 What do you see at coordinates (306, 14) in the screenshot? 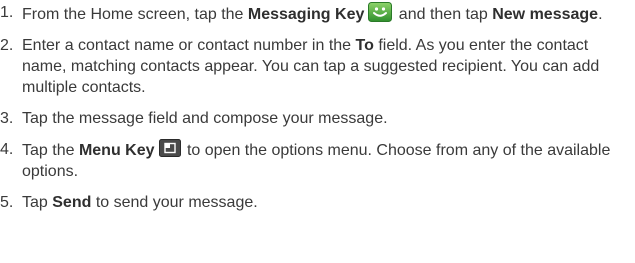
I see `messaging-key-label: Messaging Key` at bounding box center [306, 14].